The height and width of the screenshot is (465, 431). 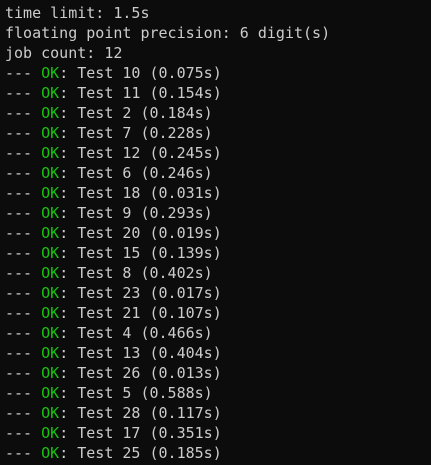 I want to click on test-result-line: --- OK: Test 21 (0.107s), so click(x=167, y=313).